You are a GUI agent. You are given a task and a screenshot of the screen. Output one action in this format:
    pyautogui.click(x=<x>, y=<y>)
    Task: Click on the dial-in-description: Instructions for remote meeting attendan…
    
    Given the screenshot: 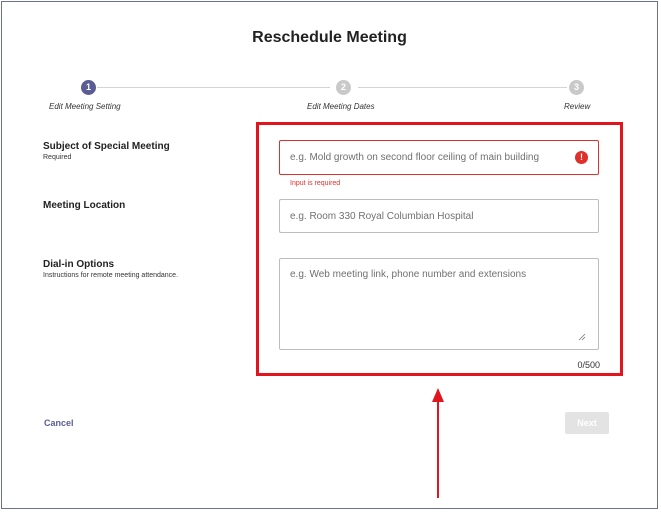 What is the action you would take?
    pyautogui.click(x=111, y=275)
    